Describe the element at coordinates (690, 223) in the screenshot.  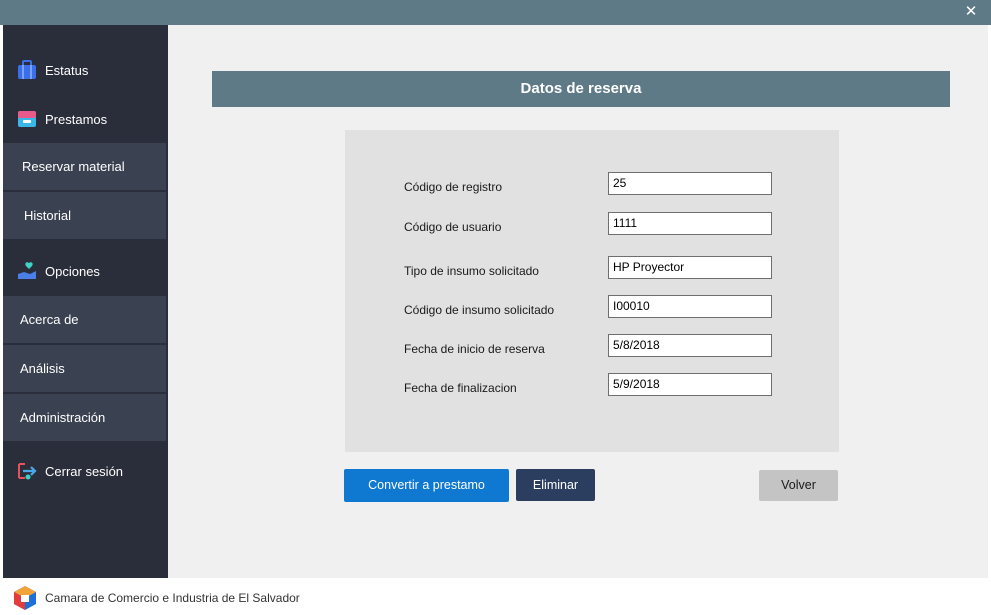
I see `codigo-usuario-field: 1111` at that location.